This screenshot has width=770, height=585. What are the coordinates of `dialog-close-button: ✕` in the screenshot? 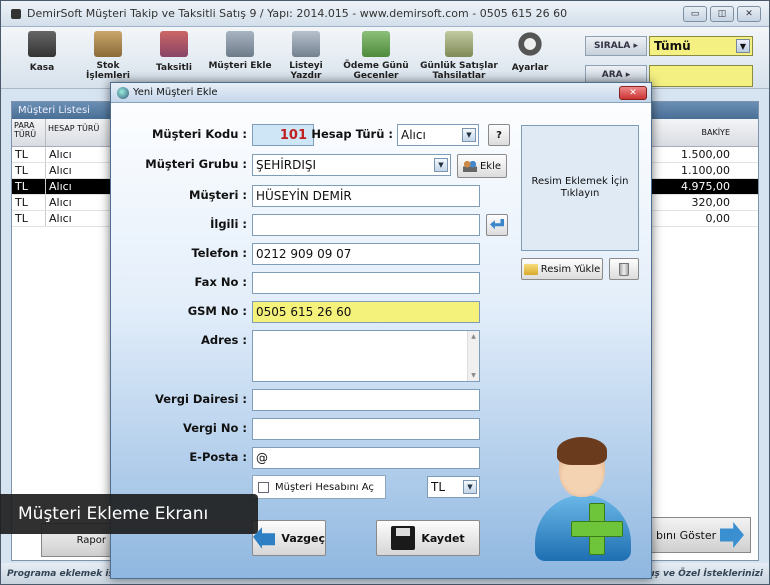 It's located at (633, 93).